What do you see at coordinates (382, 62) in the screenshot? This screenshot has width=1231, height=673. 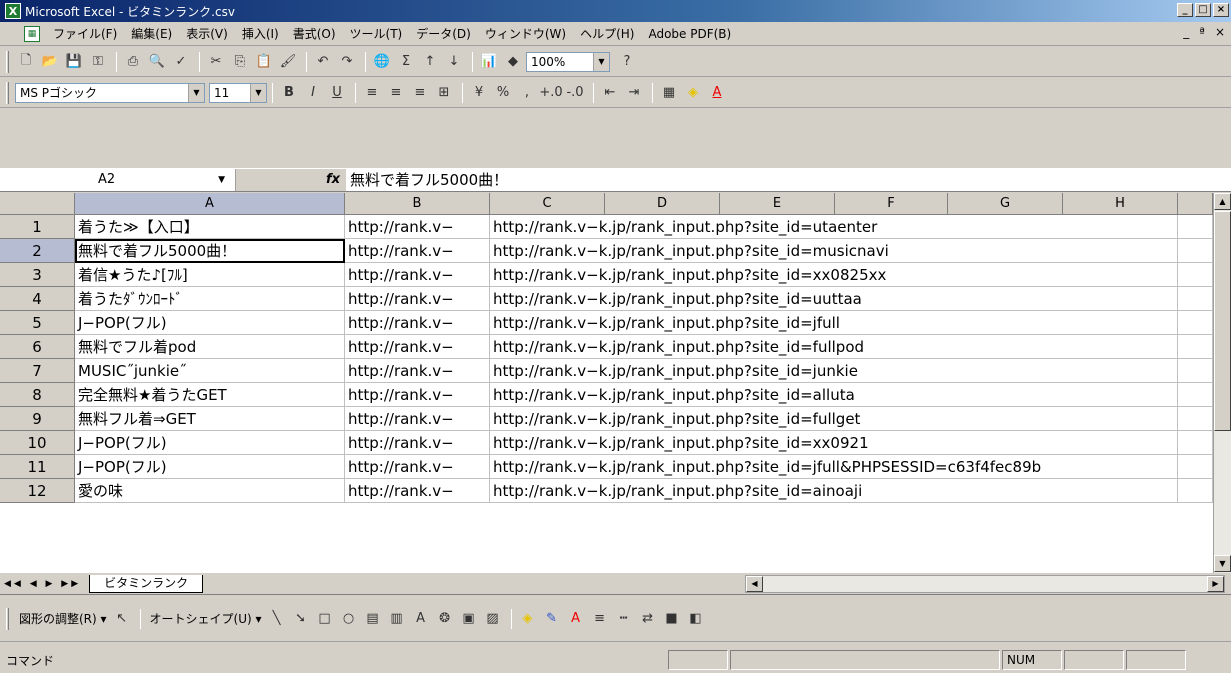 I see `hyperlink-icon: 🌐` at bounding box center [382, 62].